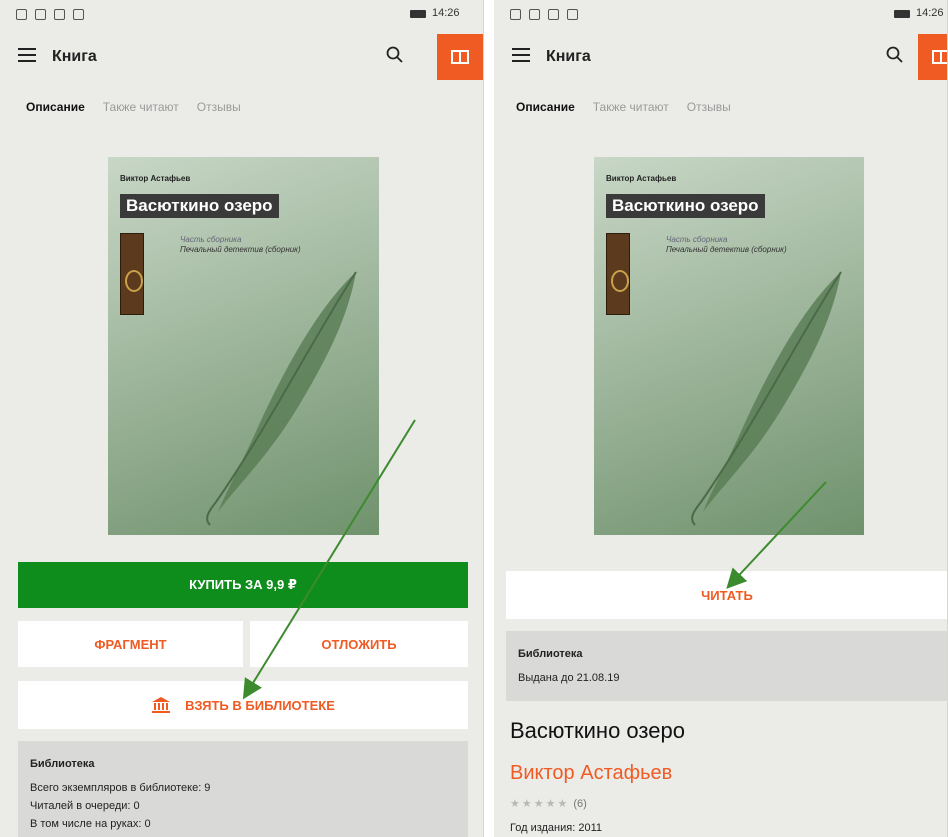  I want to click on fragment-button: ФРАГМЕНТ, so click(130, 644).